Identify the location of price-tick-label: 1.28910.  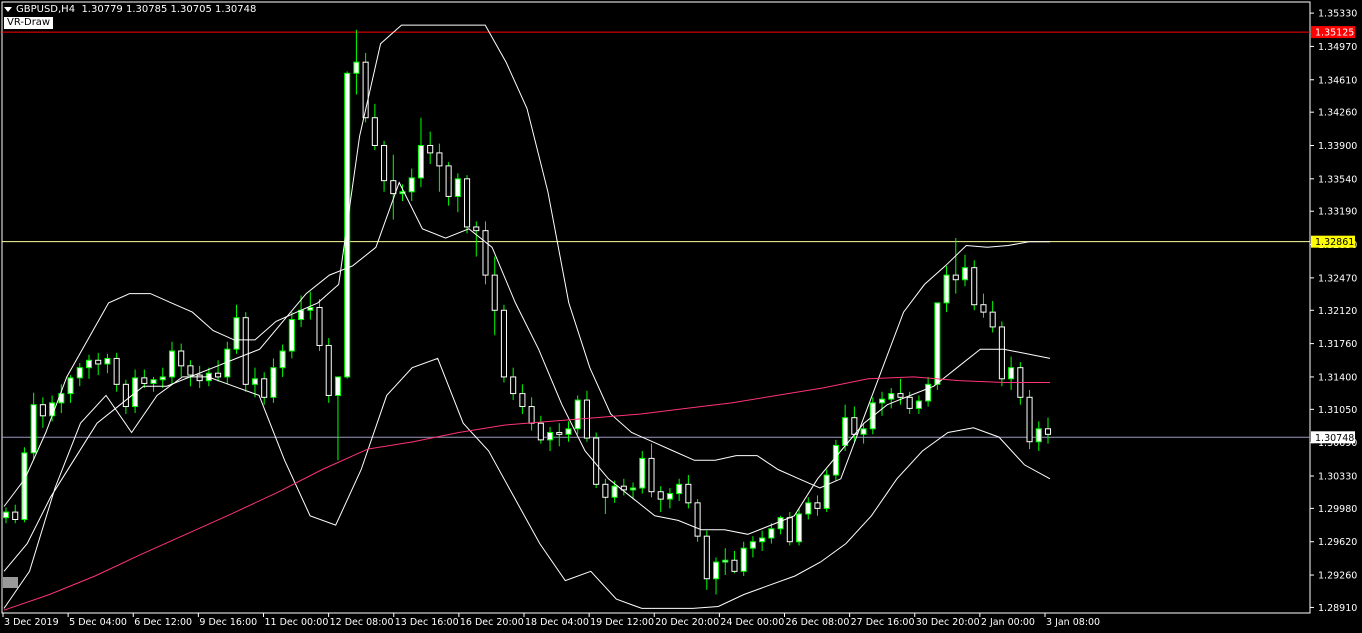
(1337, 608).